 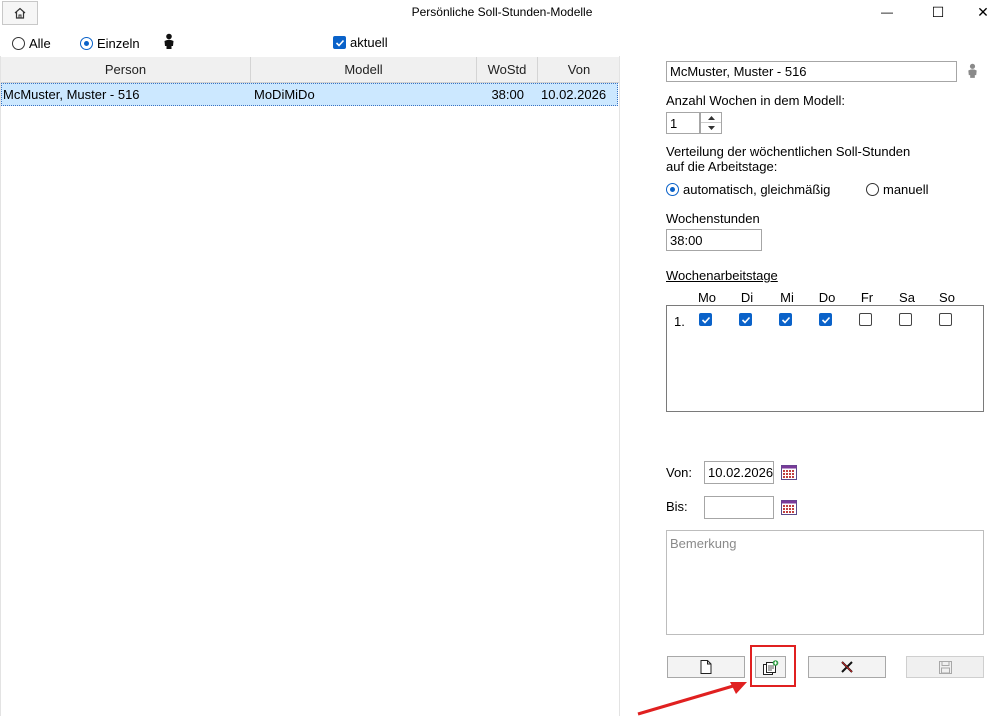 I want to click on chevron-down-icon, so click(x=711, y=128).